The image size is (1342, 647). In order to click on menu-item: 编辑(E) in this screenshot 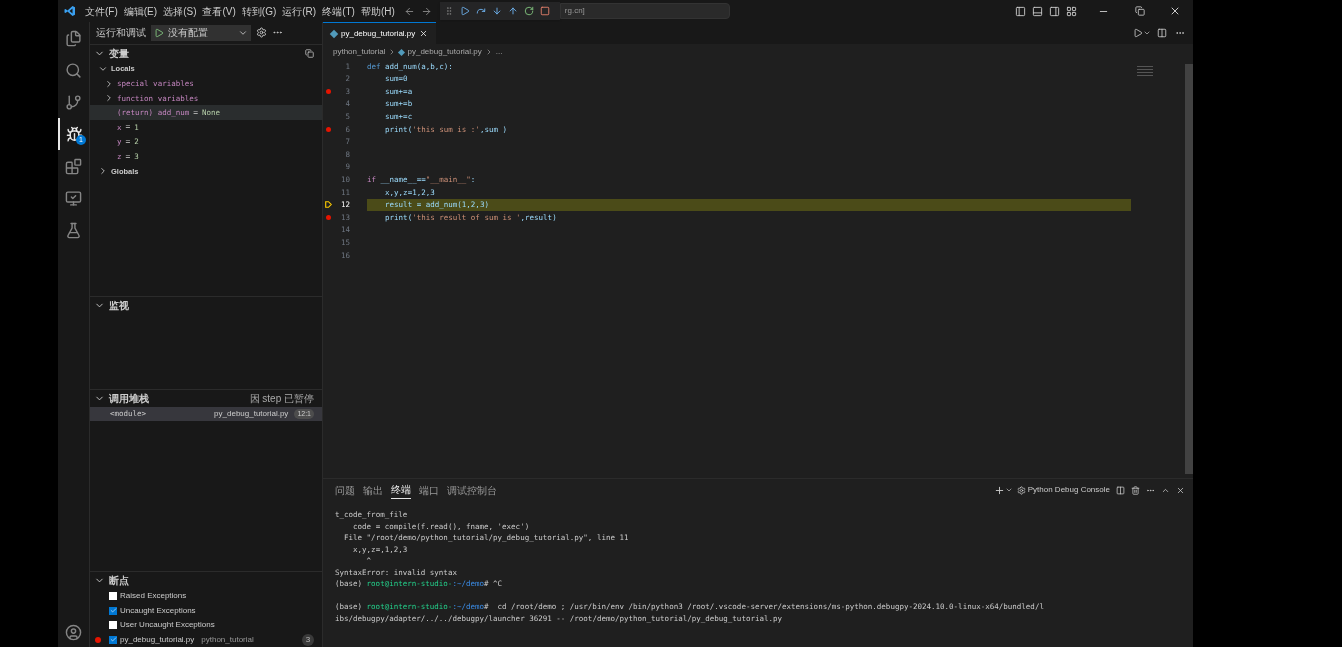, I will do `click(140, 11)`.